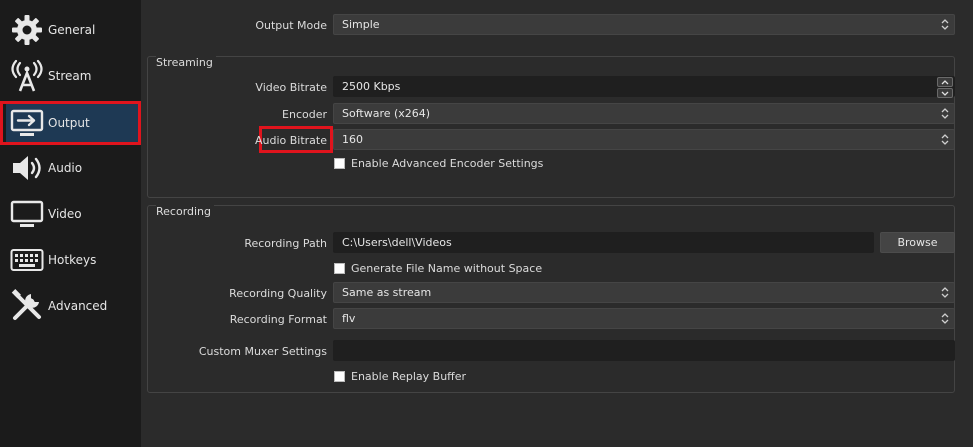 The image size is (973, 447). I want to click on output-mode-label: Output Mode, so click(291, 25).